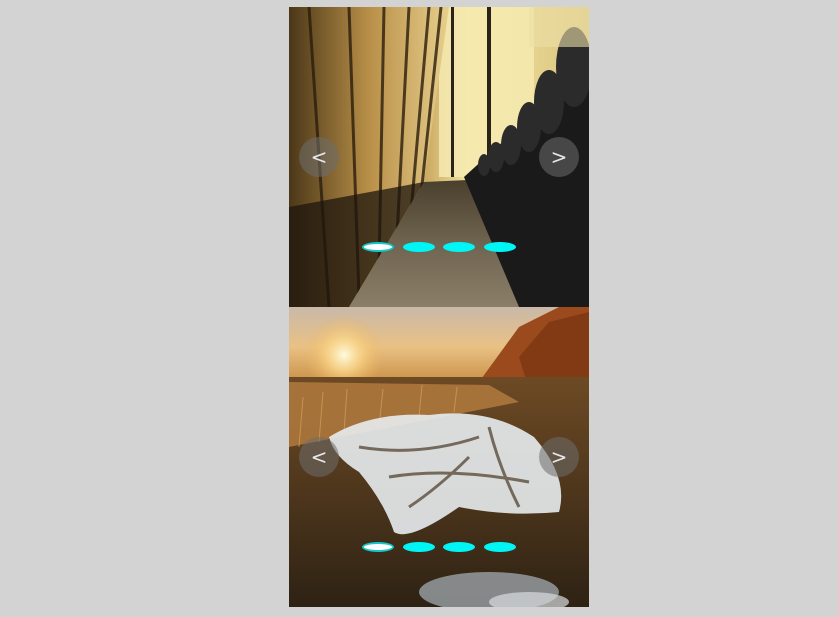 The width and height of the screenshot is (839, 617). I want to click on slider-2-prev-button: <, so click(319, 457).